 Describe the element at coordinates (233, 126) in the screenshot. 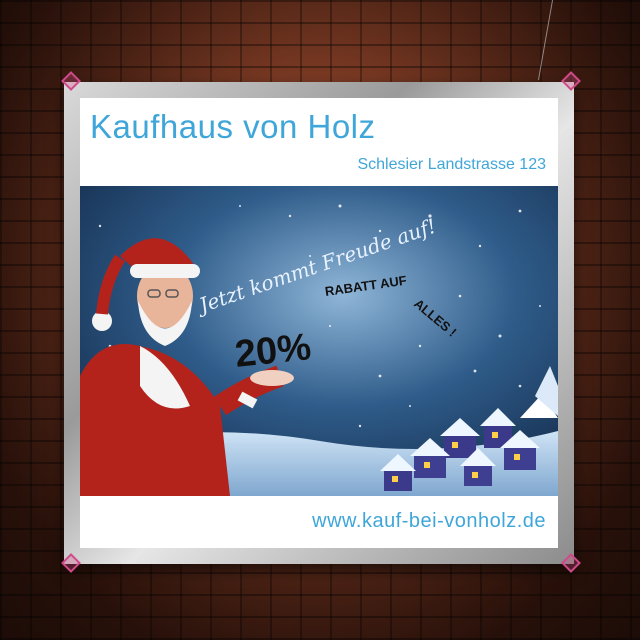

I see `store-name: Kaufhaus von Holz` at that location.